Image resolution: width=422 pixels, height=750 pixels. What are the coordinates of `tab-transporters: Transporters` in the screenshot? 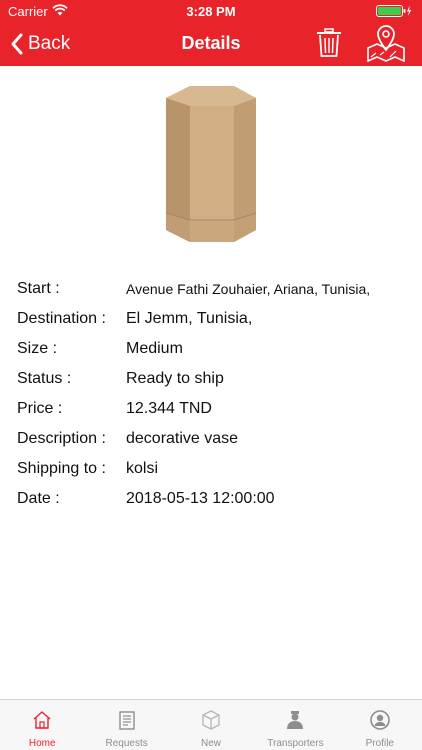 It's located at (295, 725).